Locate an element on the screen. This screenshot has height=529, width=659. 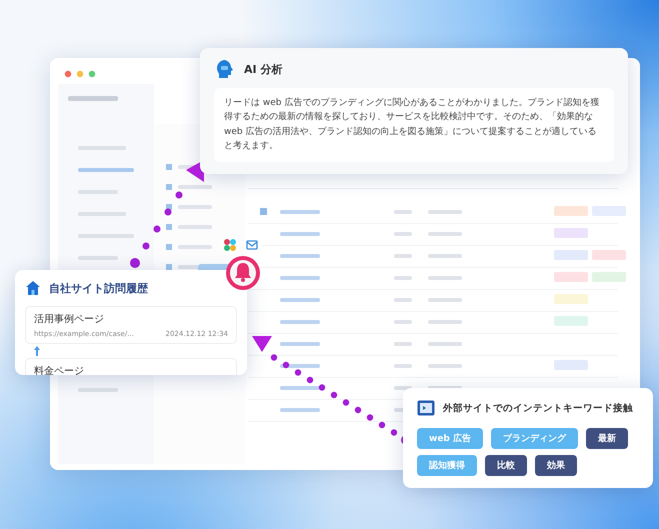
browser-icon is located at coordinates (426, 408).